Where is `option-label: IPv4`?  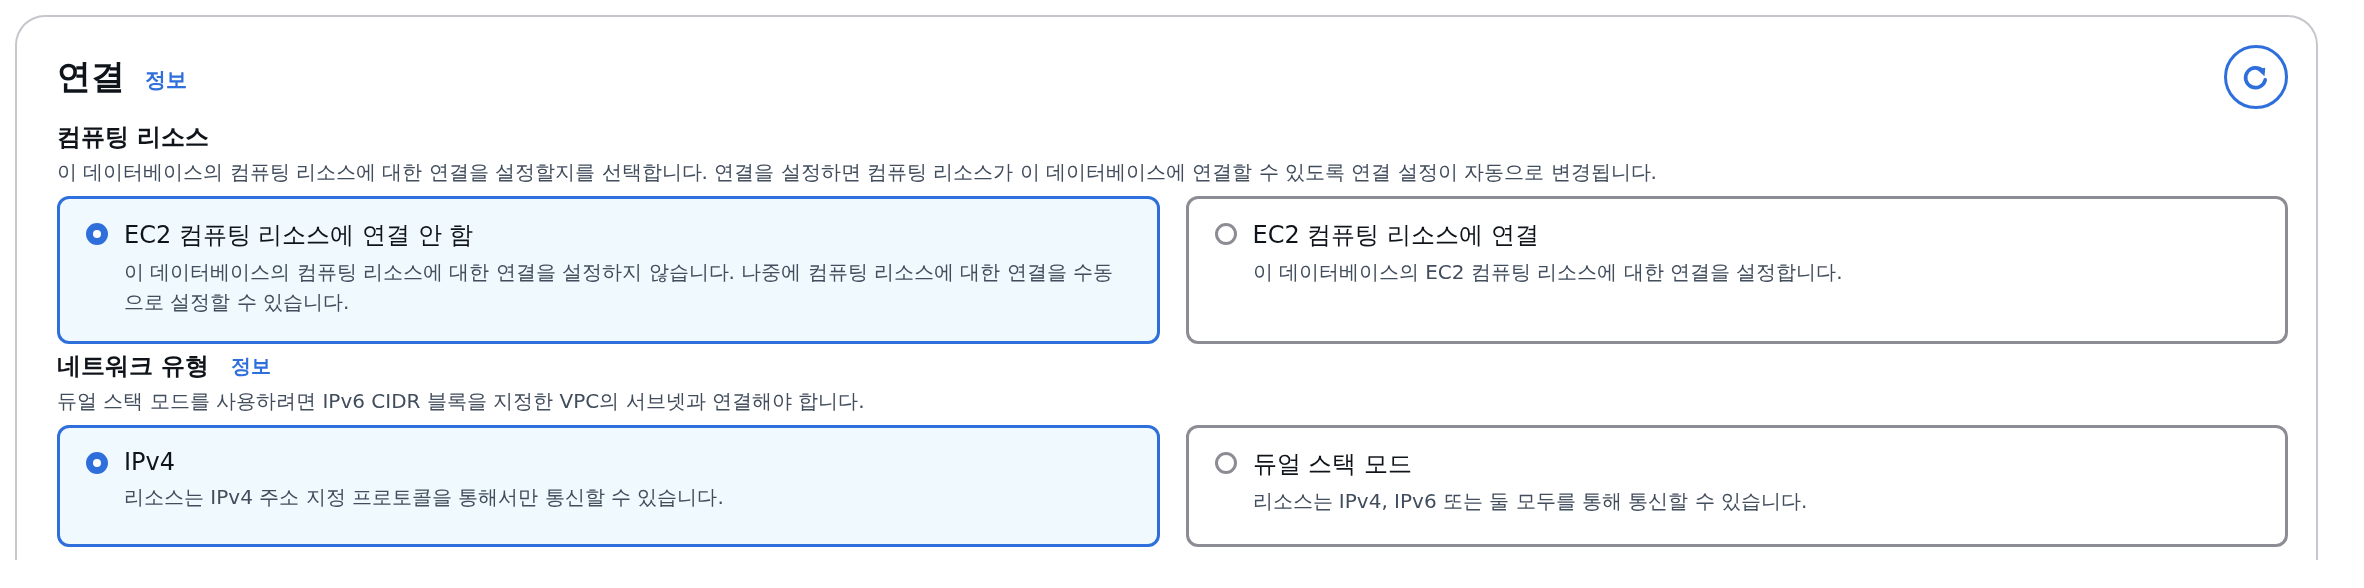 option-label: IPv4 is located at coordinates (150, 462).